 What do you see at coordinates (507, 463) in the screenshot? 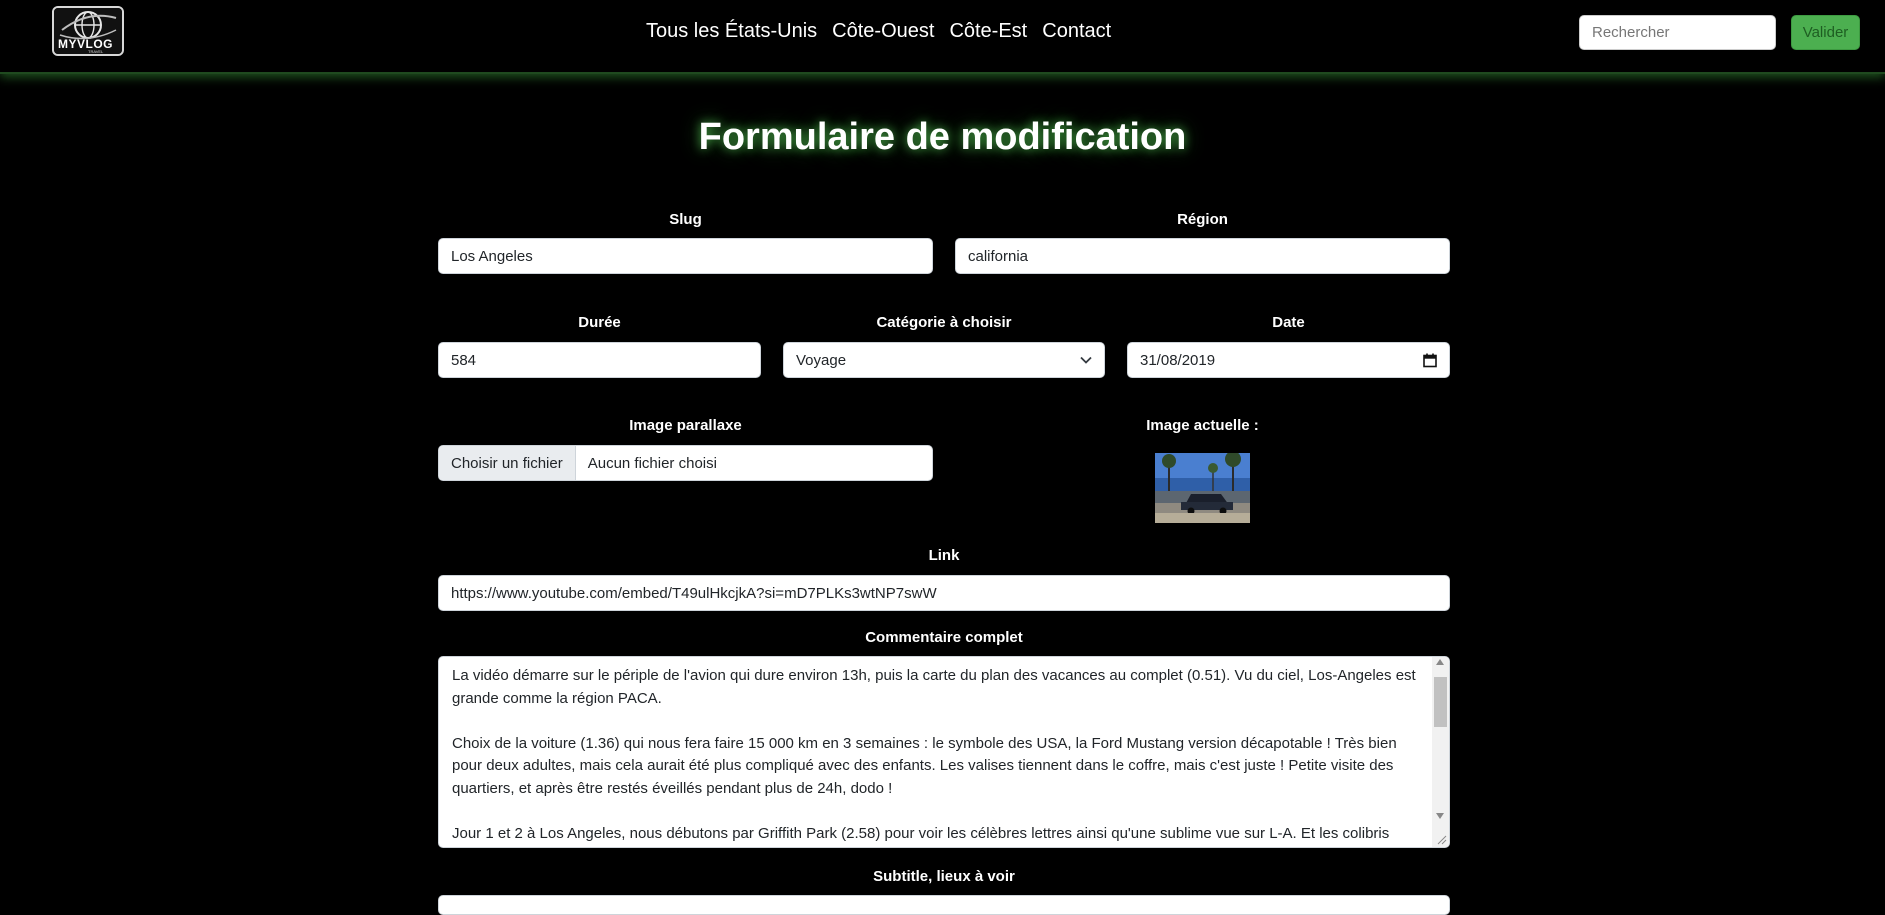
I see `choose-file-button: Choisir un fichier` at bounding box center [507, 463].